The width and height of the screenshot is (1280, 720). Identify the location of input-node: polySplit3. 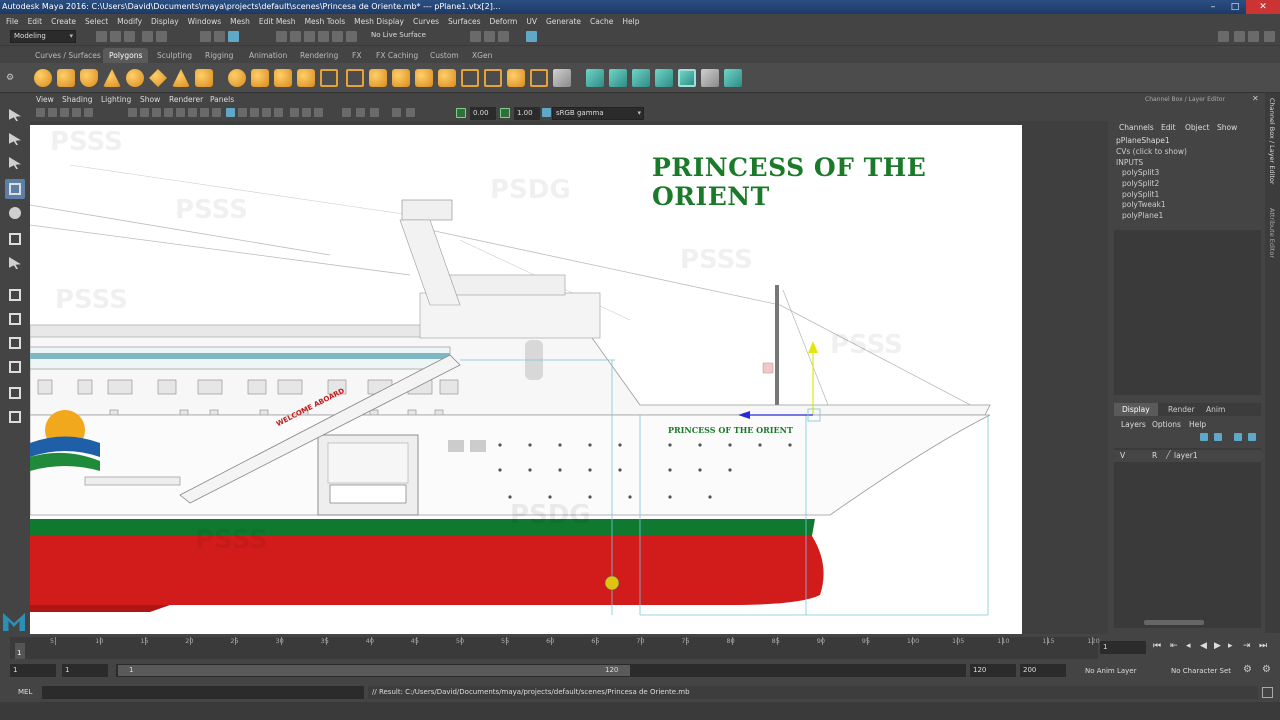
(1140, 172).